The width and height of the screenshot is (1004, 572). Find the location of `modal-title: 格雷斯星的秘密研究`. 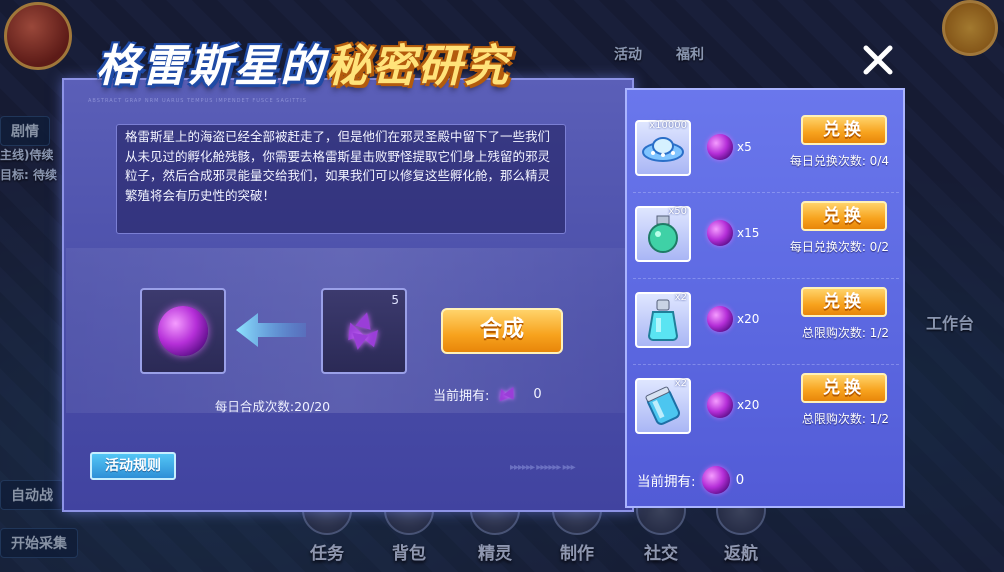

modal-title: 格雷斯星的秘密研究 is located at coordinates (303, 61).